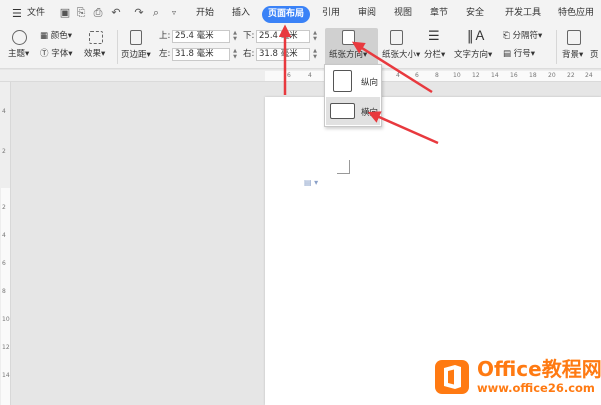 This screenshot has width=601, height=405. What do you see at coordinates (576, 13) in the screenshot?
I see `tab-special-apps: 特色应用` at bounding box center [576, 13].